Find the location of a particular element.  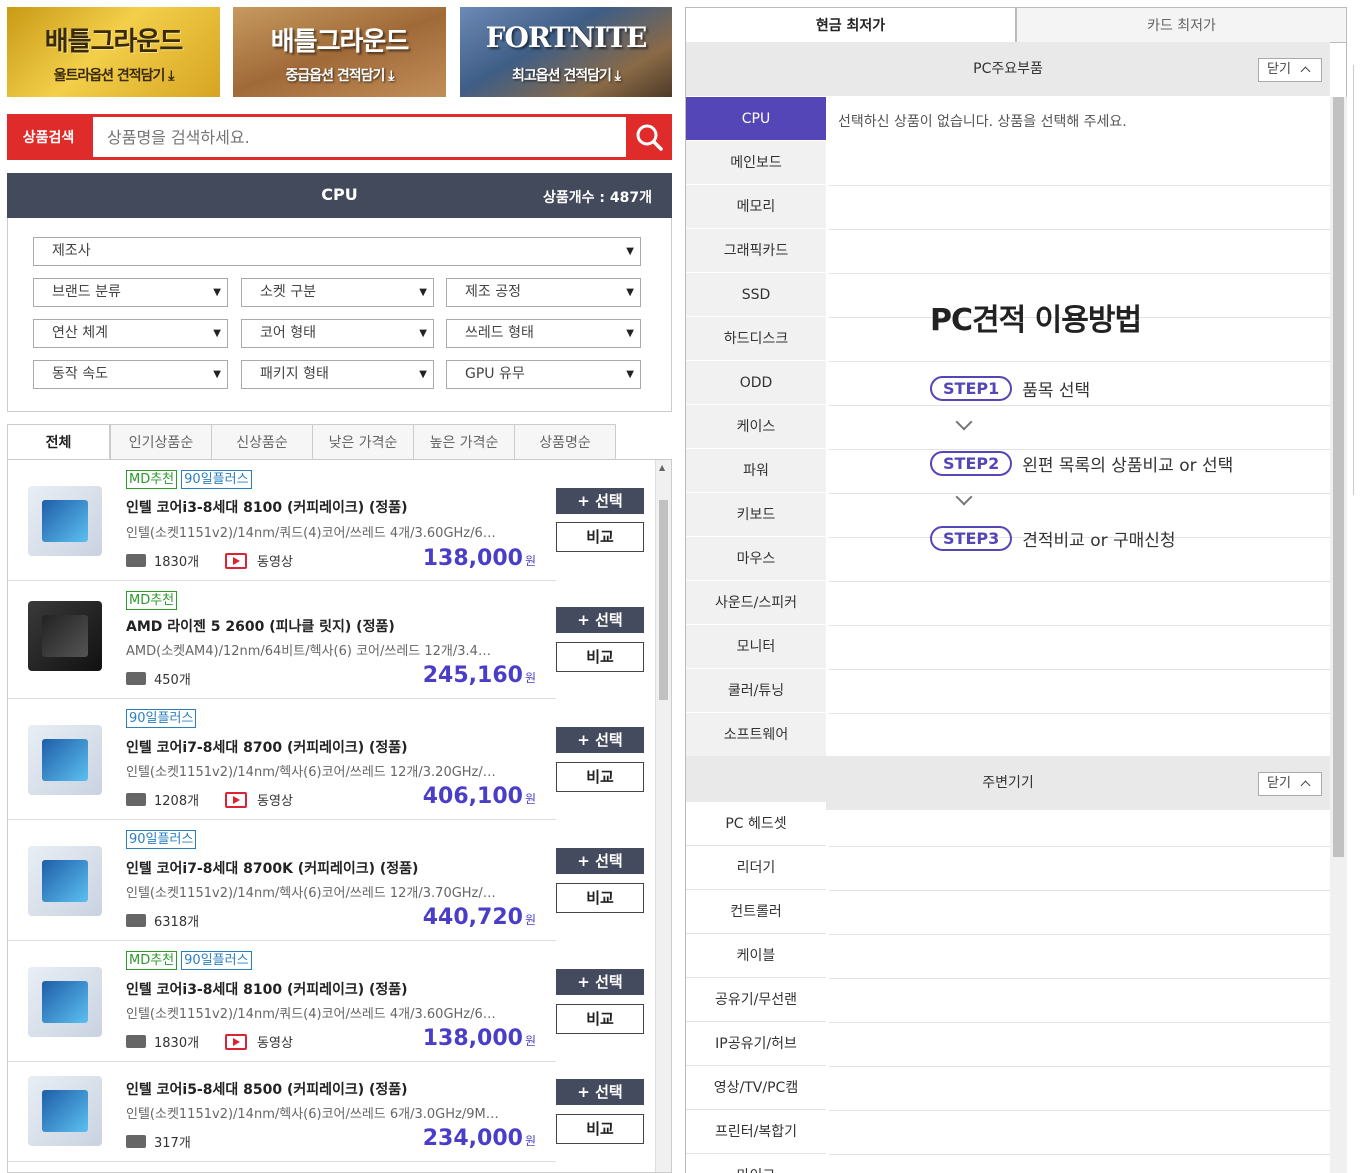

filter-process: 제조 공정 is located at coordinates (543, 292).